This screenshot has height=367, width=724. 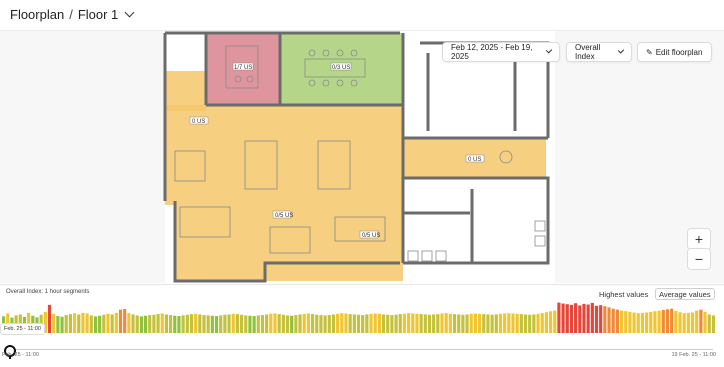 I want to click on edit-floorplan-button: ✎ Edit floorplan, so click(x=674, y=52).